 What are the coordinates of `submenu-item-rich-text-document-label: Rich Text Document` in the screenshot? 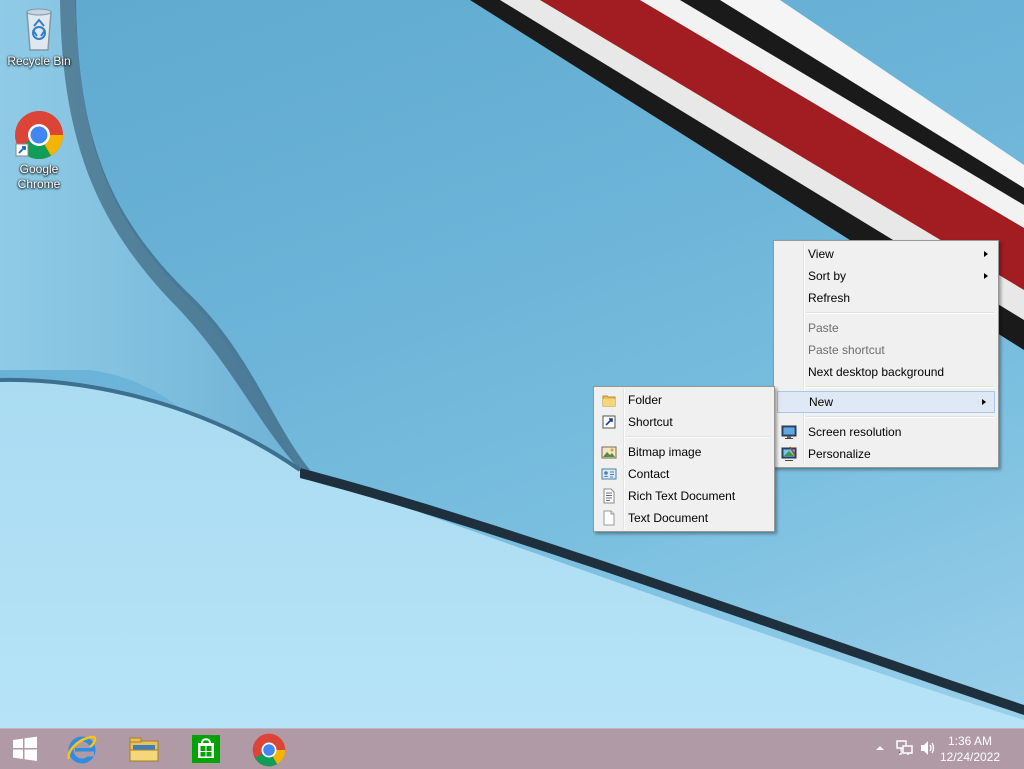 It's located at (682, 496).